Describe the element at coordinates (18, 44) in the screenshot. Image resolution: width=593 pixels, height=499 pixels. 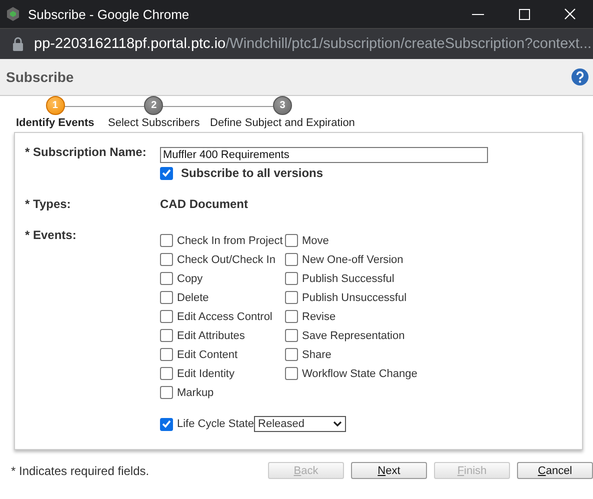
I see `lock-icon` at that location.